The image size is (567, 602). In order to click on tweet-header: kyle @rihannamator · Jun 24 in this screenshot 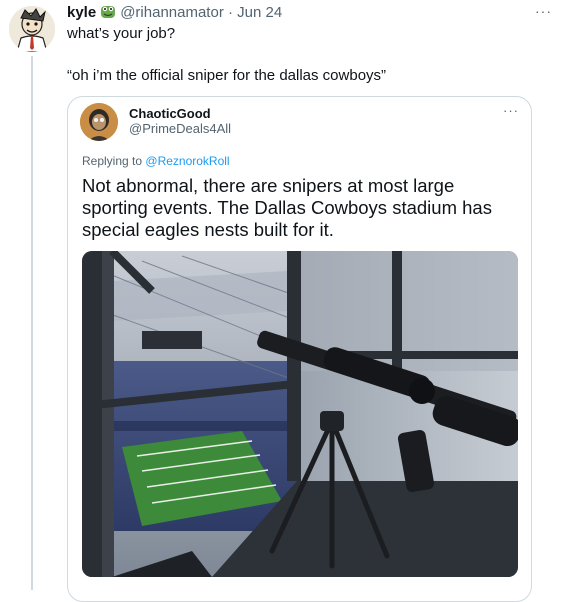, I will do `click(174, 13)`.